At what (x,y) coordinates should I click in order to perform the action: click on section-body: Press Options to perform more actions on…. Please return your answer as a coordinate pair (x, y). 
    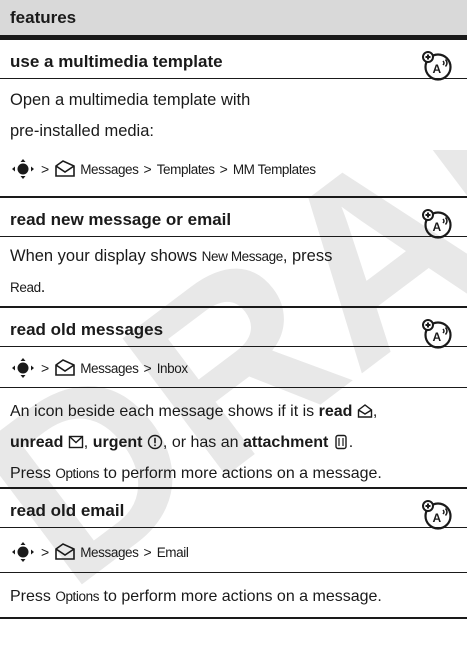
    Looking at the image, I should click on (233, 596).